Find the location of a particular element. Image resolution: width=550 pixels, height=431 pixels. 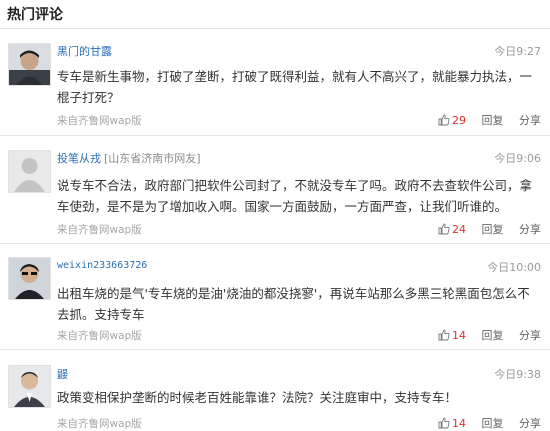

default-avatar-icon is located at coordinates (29, 171).